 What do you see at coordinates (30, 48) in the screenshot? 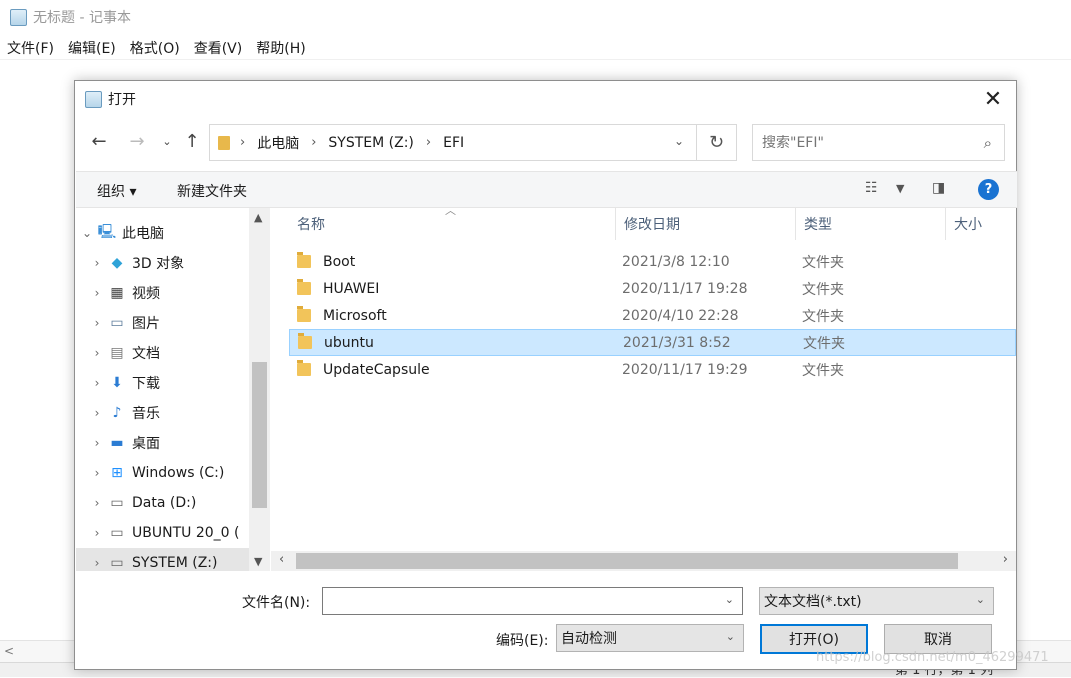
I see `menu-file: 文件(F)` at bounding box center [30, 48].